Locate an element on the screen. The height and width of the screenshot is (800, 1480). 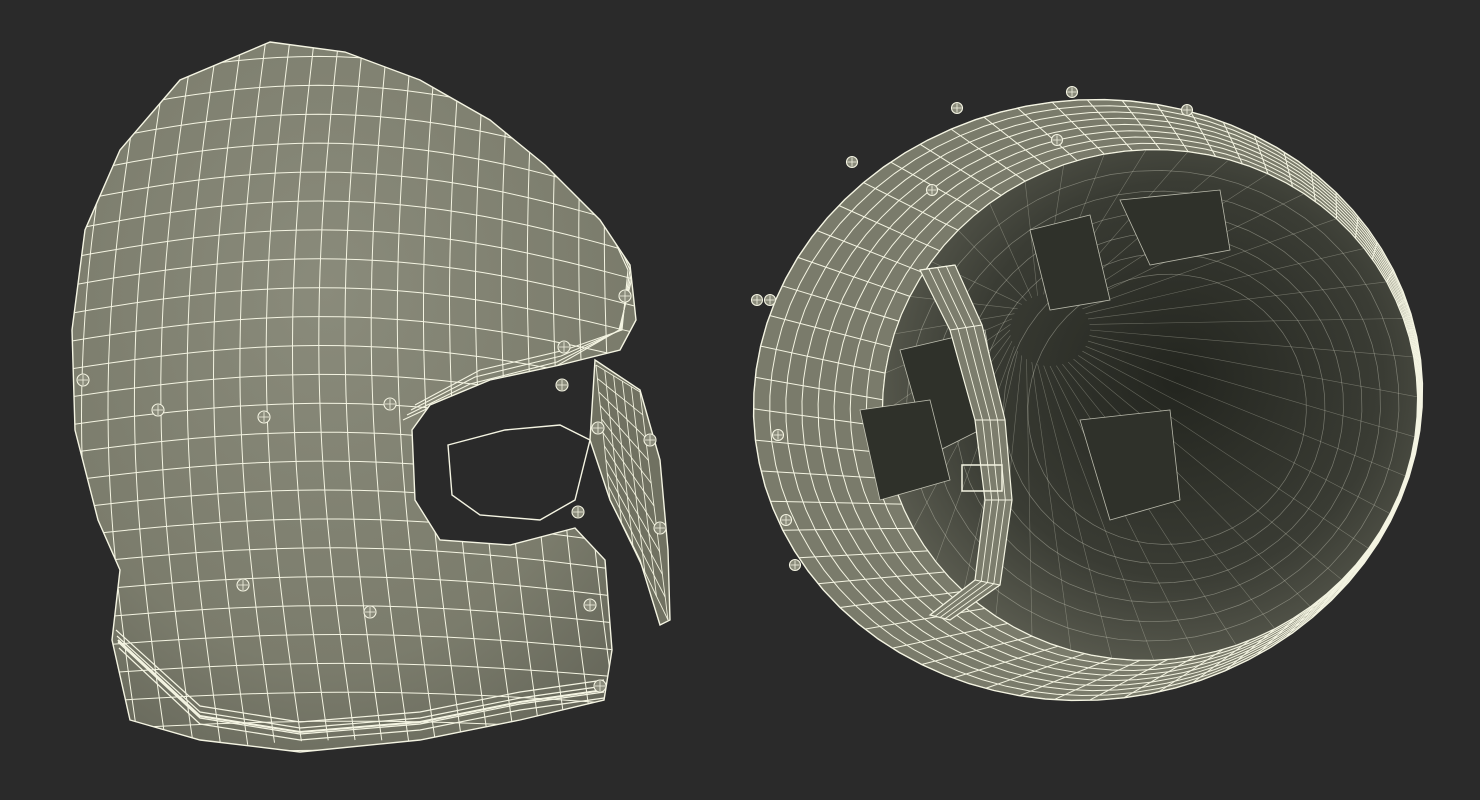
eye-opening is located at coordinates (519, 472).